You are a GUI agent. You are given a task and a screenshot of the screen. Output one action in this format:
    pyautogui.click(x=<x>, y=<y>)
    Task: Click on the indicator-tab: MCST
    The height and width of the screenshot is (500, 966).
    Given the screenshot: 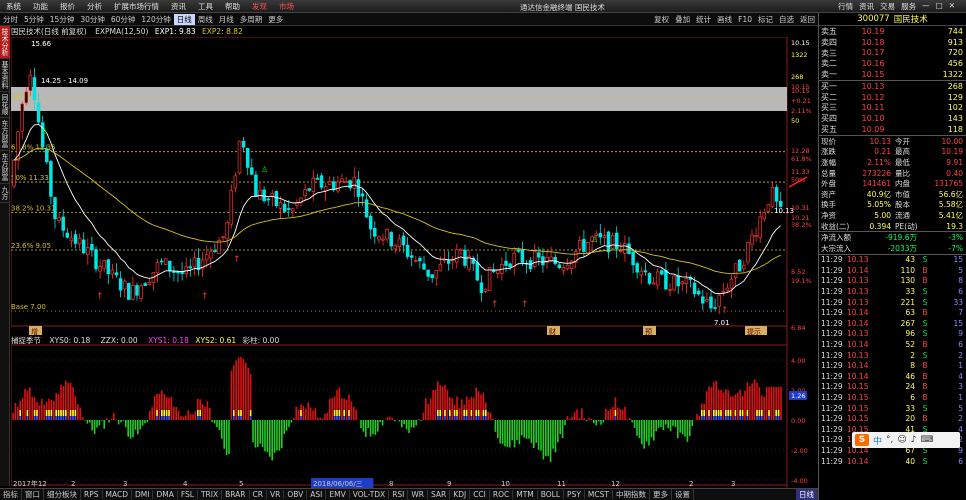 What is the action you would take?
    pyautogui.click(x=599, y=494)
    